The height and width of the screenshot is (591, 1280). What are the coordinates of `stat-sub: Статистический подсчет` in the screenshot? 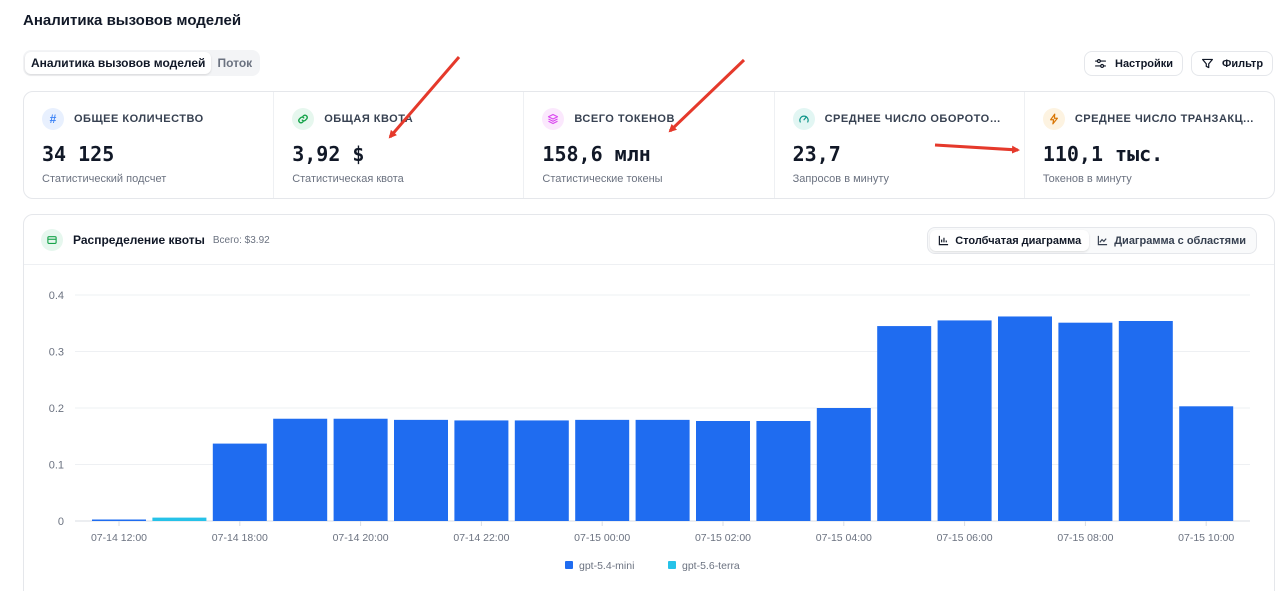 It's located at (104, 179).